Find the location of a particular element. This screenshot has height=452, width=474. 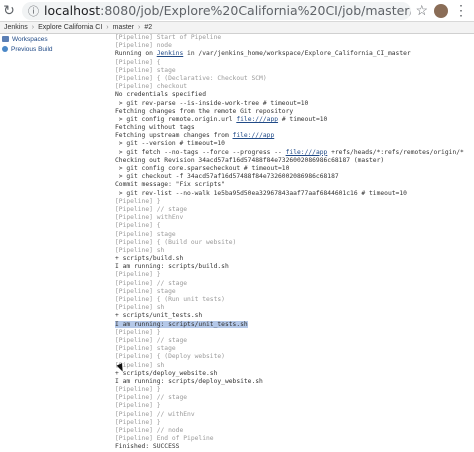

console-line: Finished: SUCCESS is located at coordinates (294, 447).